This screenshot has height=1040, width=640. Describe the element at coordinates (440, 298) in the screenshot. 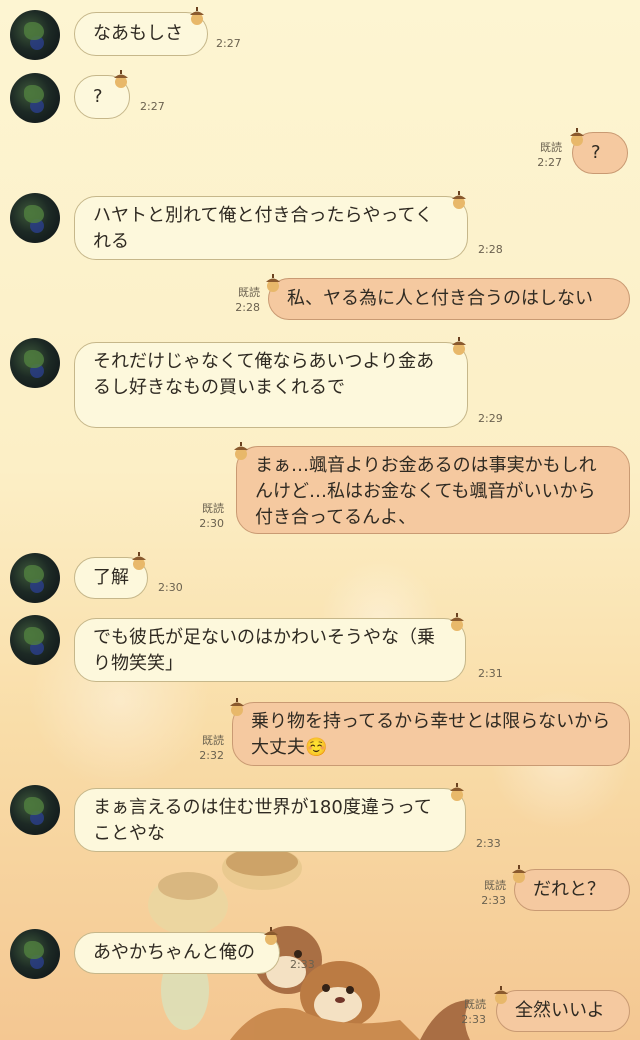

I see `message-text: 私、ヤる為に人と付き合うのはしない` at that location.